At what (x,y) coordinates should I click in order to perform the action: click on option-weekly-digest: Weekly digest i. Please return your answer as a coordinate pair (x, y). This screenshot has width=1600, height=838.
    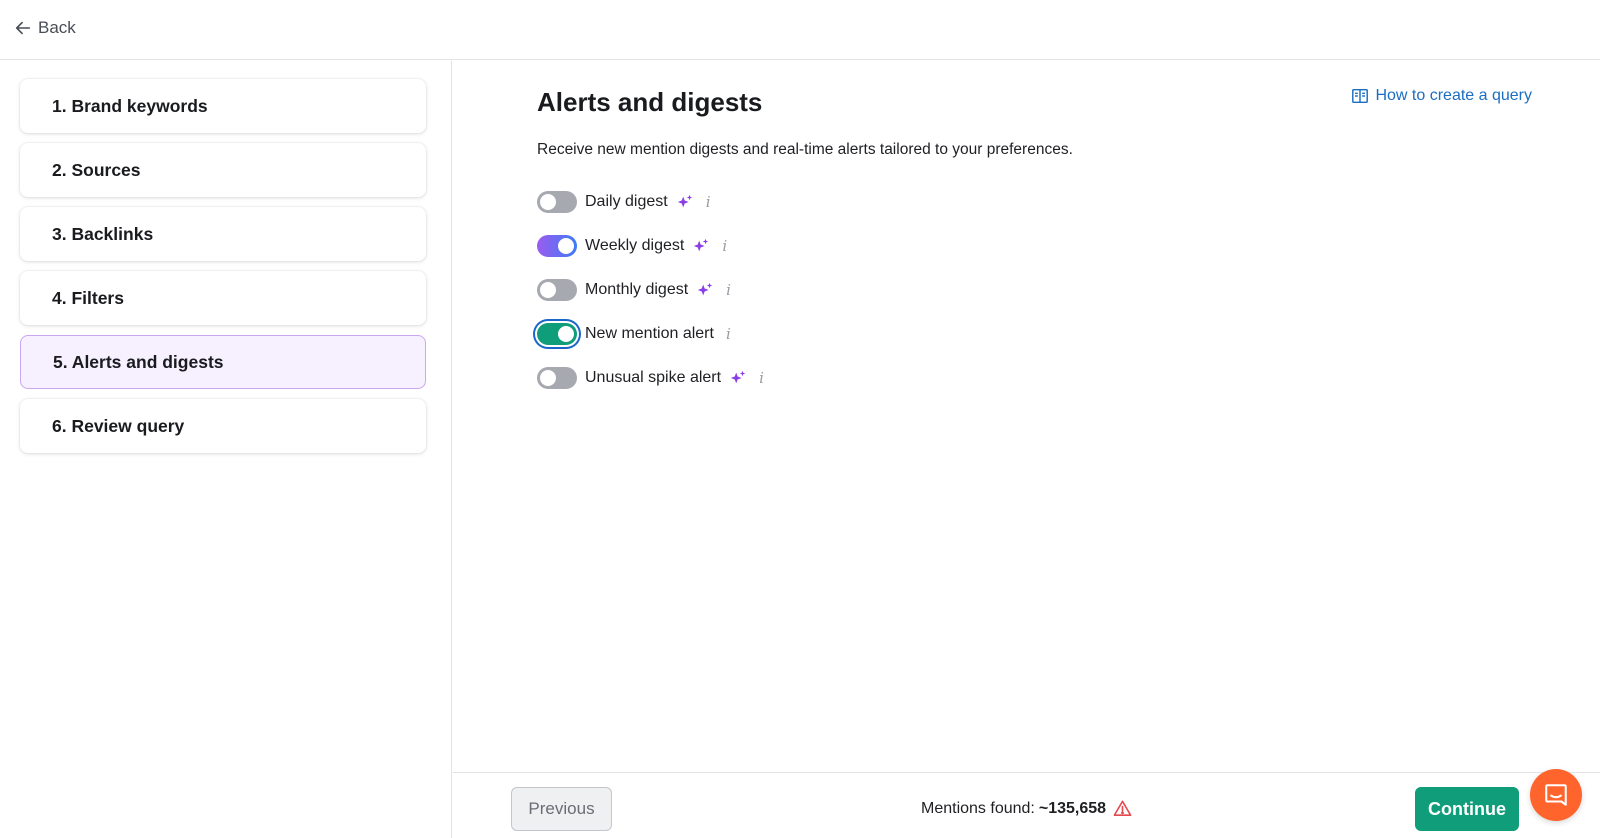
    Looking at the image, I should click on (650, 246).